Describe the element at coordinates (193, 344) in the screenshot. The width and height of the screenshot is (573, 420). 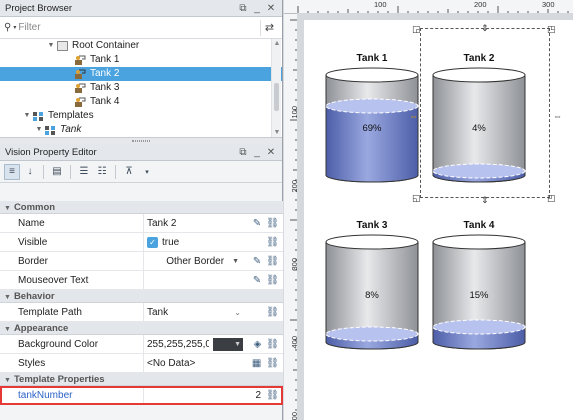
I see `property-value-background-color: 255,255,255,0 ▼` at that location.